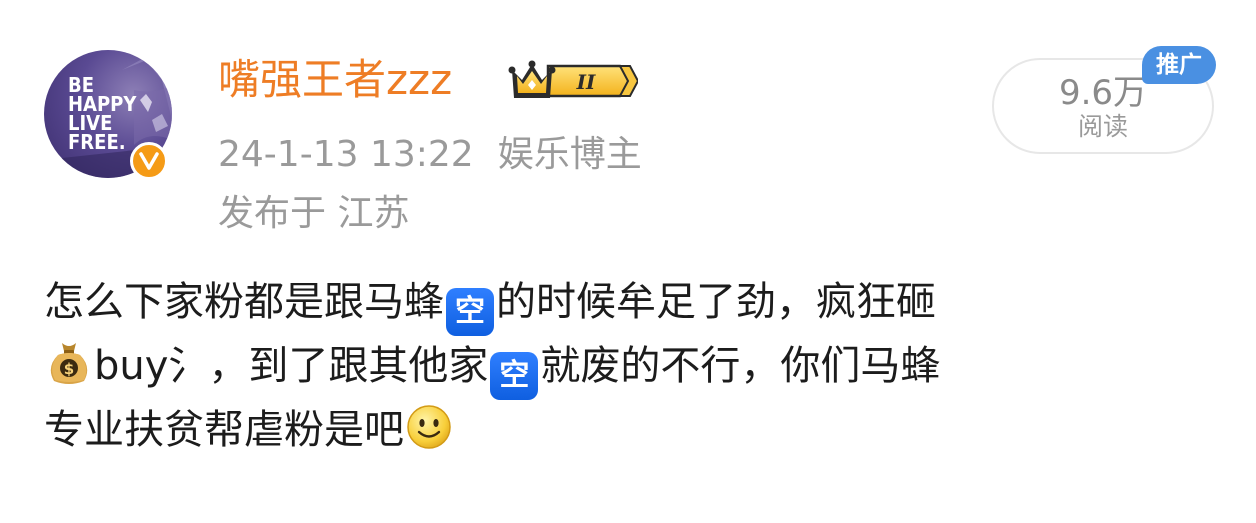 The width and height of the screenshot is (1256, 523). Describe the element at coordinates (346, 154) in the screenshot. I see `post-time: 24-1-13 13:22` at that location.